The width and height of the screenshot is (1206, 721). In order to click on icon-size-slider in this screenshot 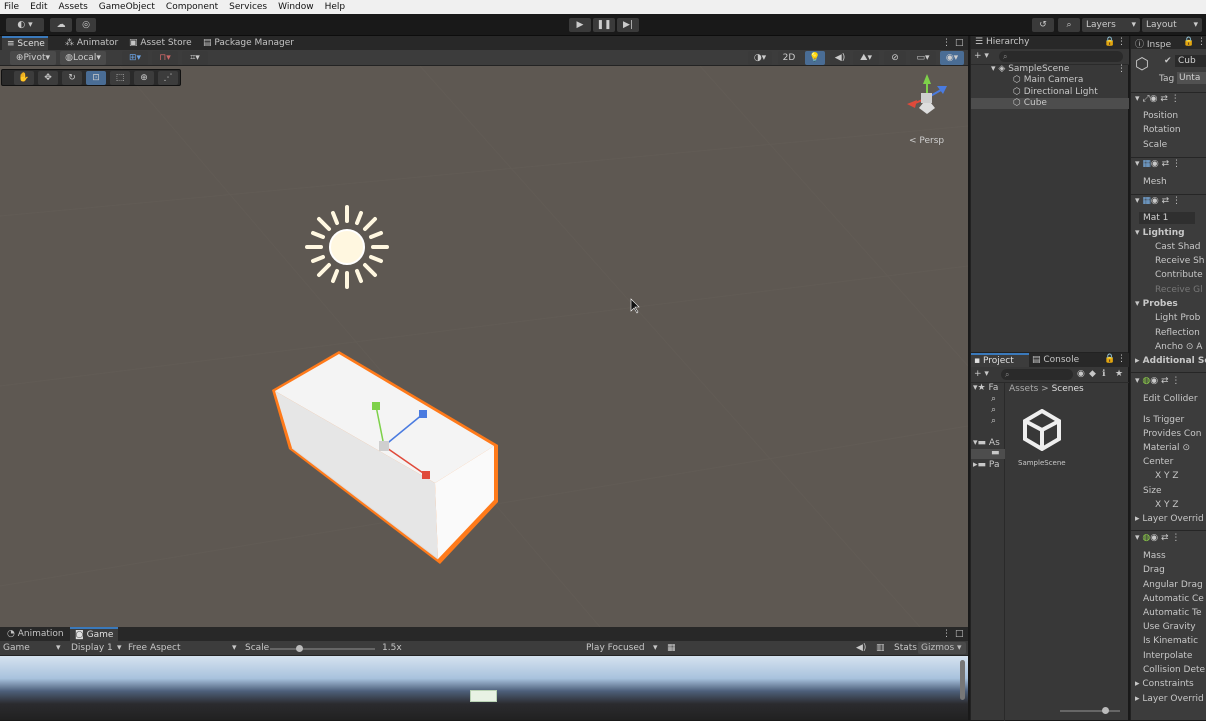, I will do `click(1090, 711)`.